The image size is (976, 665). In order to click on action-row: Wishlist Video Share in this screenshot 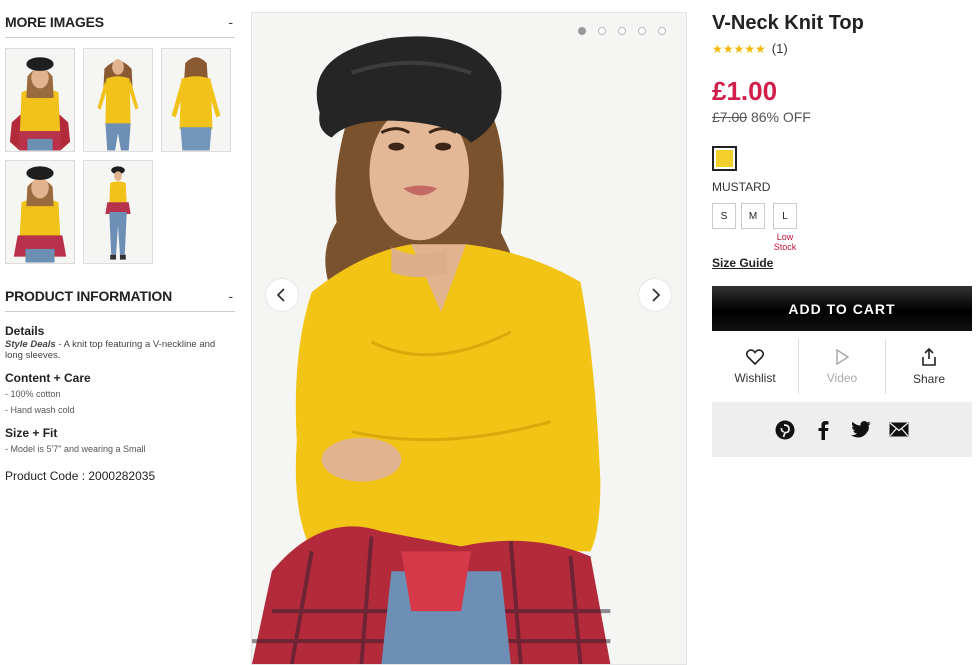, I will do `click(842, 366)`.